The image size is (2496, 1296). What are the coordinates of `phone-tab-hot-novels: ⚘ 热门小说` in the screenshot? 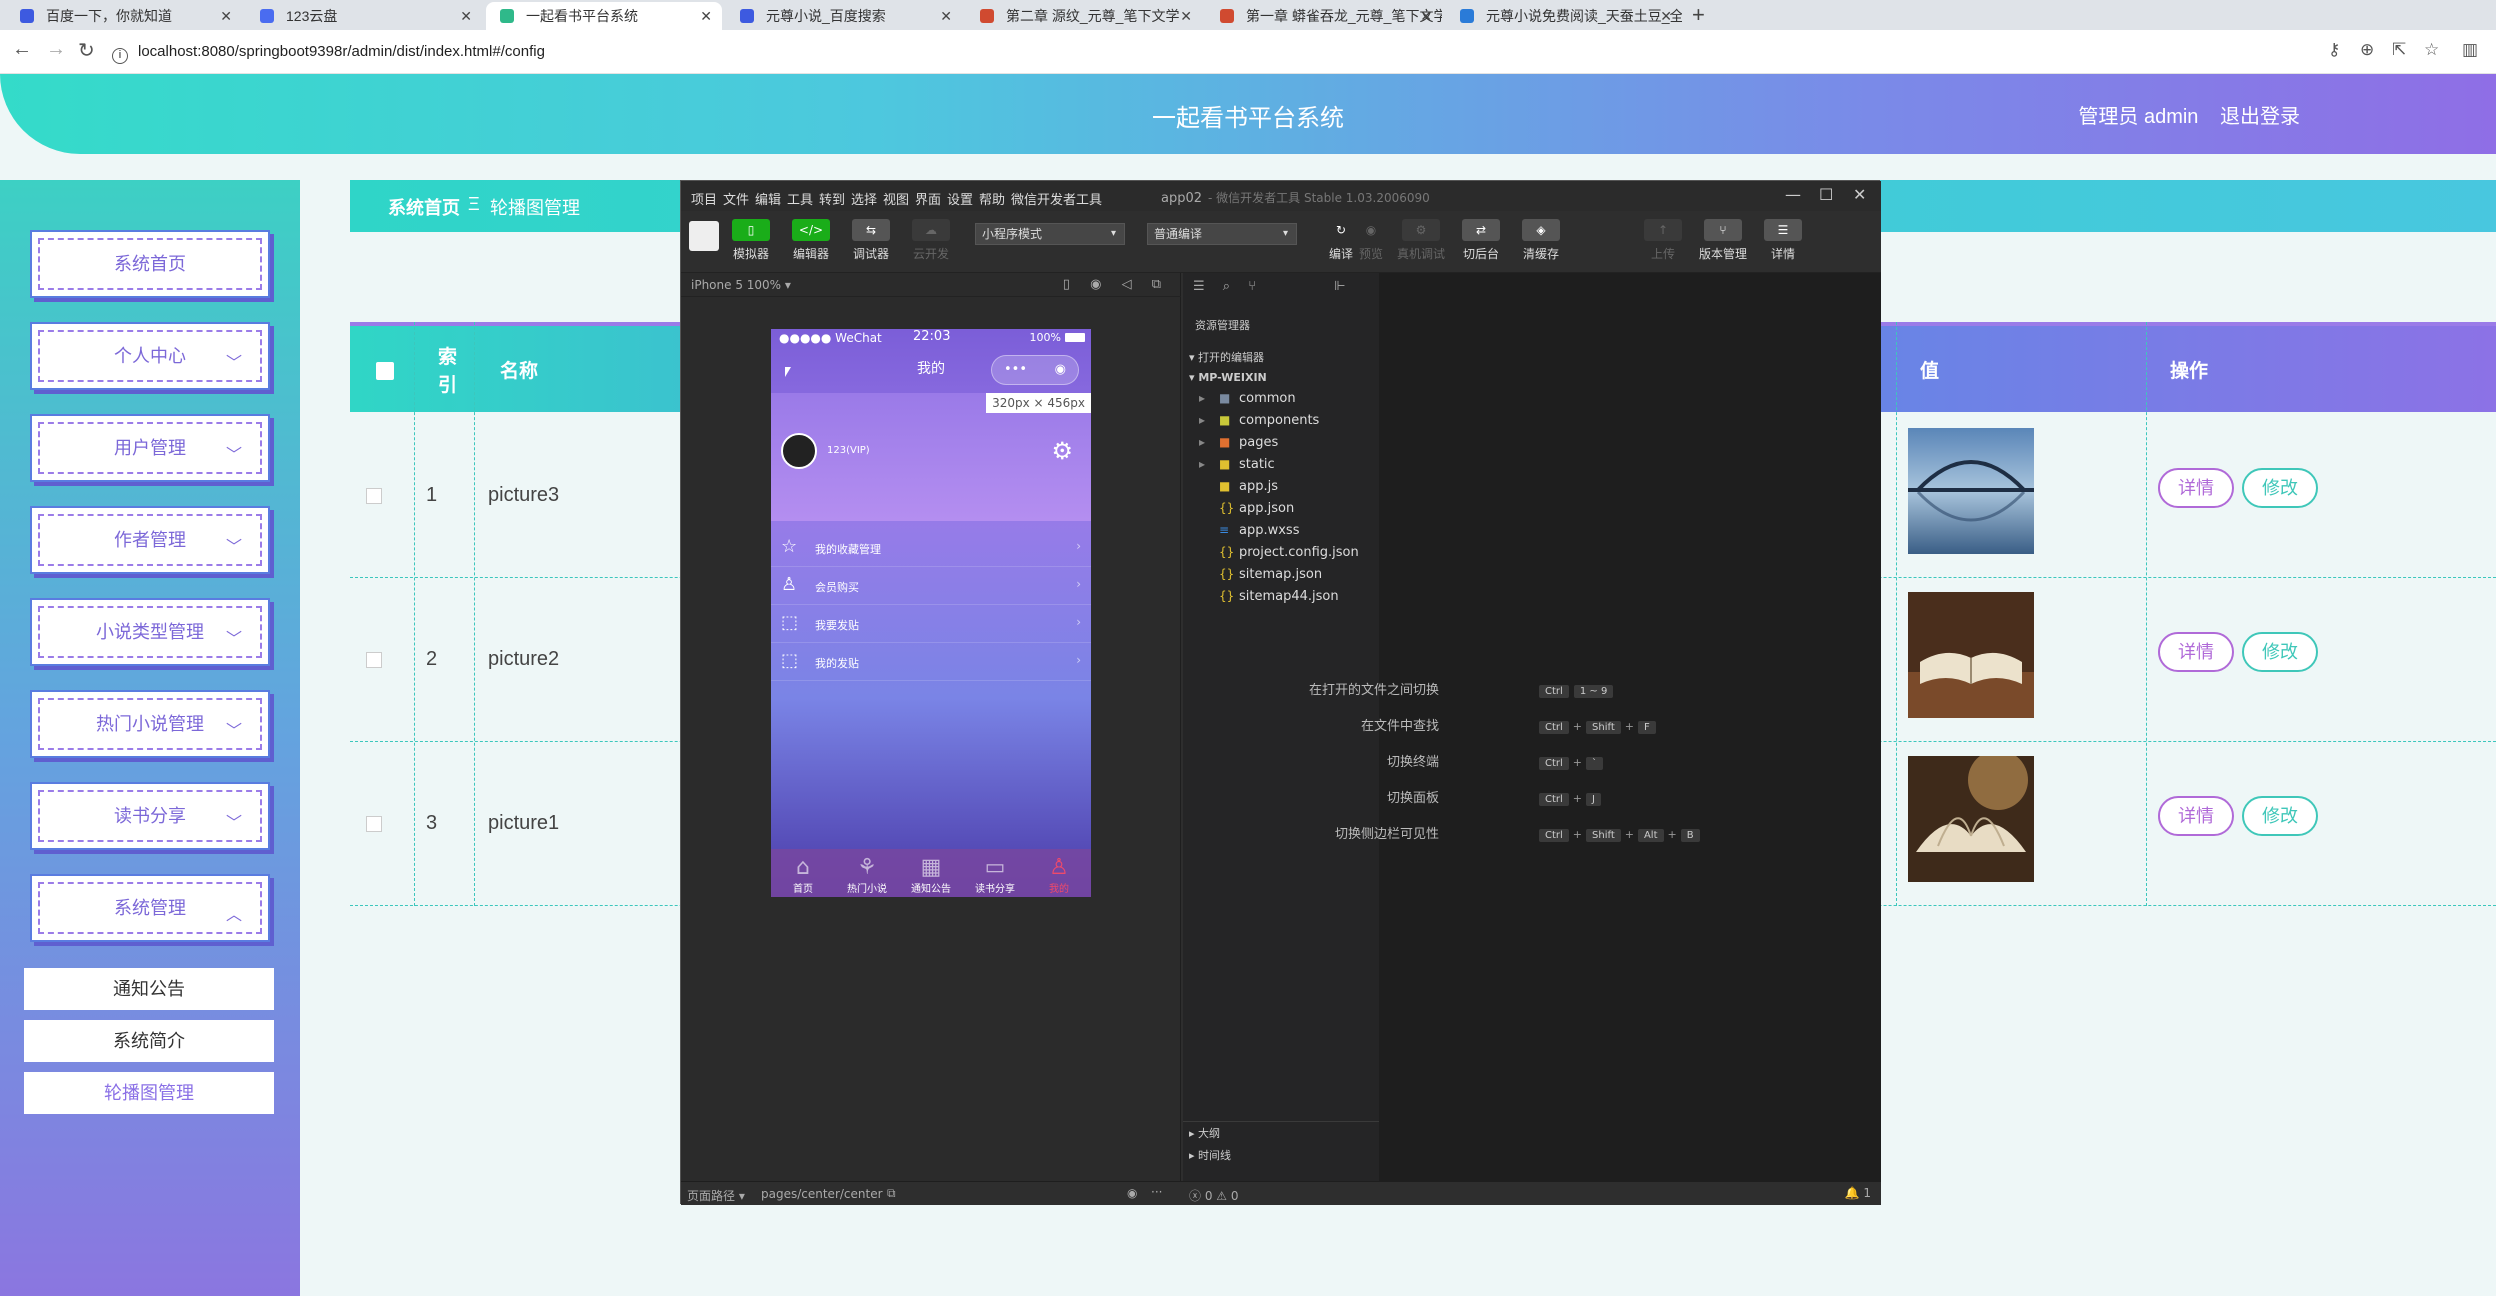 It's located at (867, 875).